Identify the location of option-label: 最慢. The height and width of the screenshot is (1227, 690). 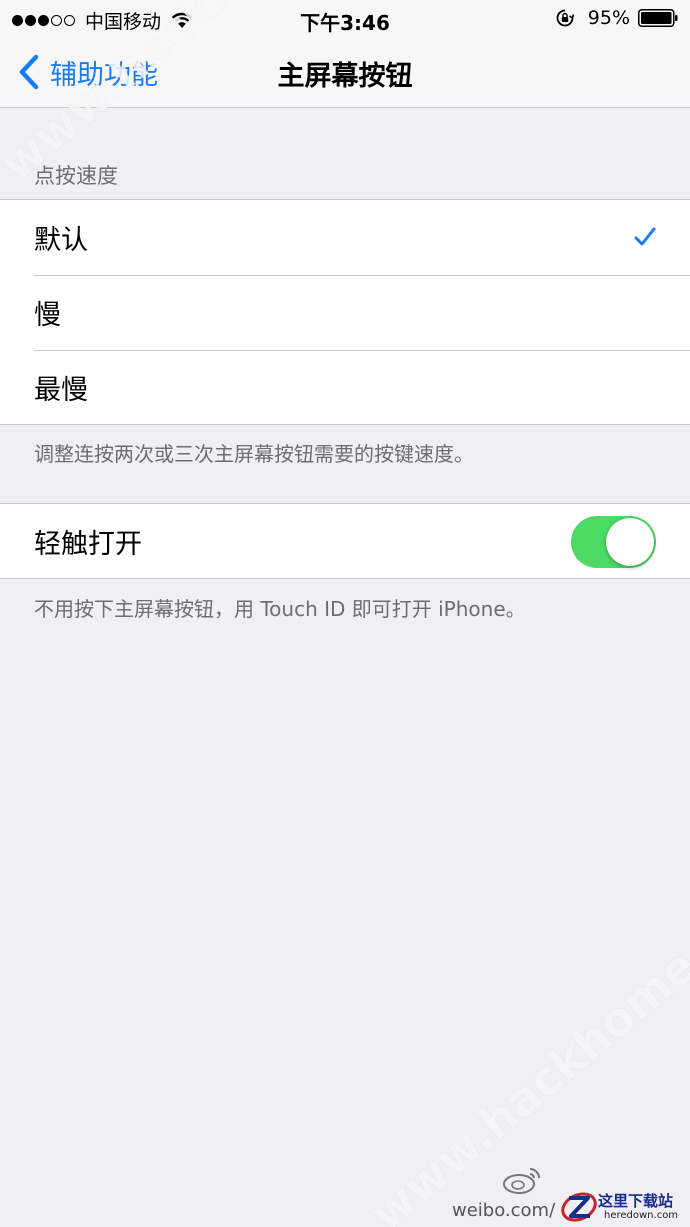
(61, 390).